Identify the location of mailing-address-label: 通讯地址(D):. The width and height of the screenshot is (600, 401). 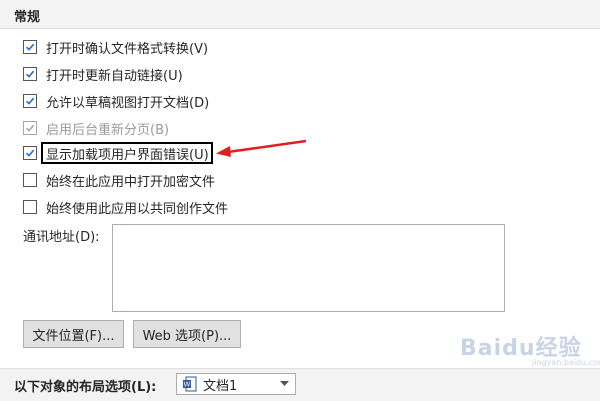
(61, 237).